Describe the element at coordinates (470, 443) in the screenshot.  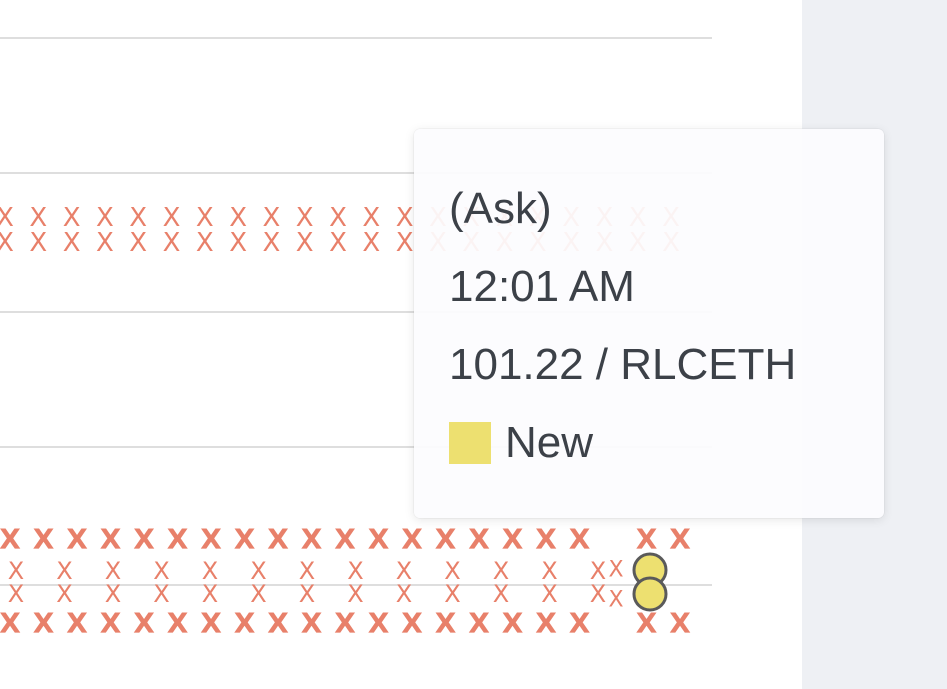
I see `legend-swatch-icon` at that location.